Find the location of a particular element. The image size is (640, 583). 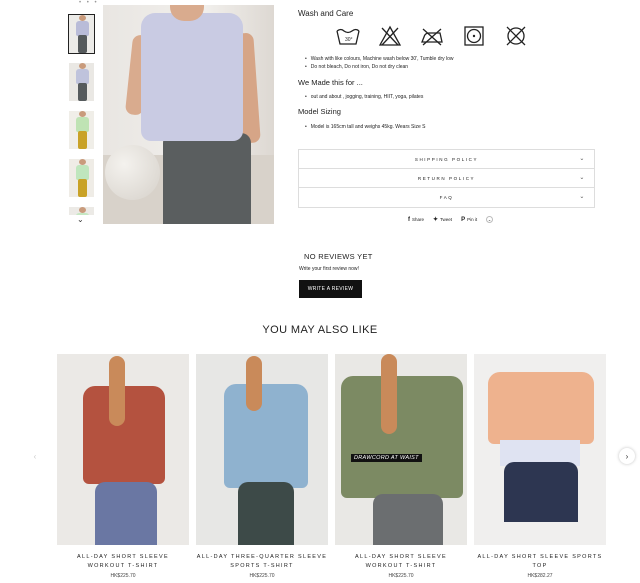

policy-accordion: SHIPPING POLICY ⌄ RETURN POLICY ⌄ FAQ ⌄ is located at coordinates (446, 178).